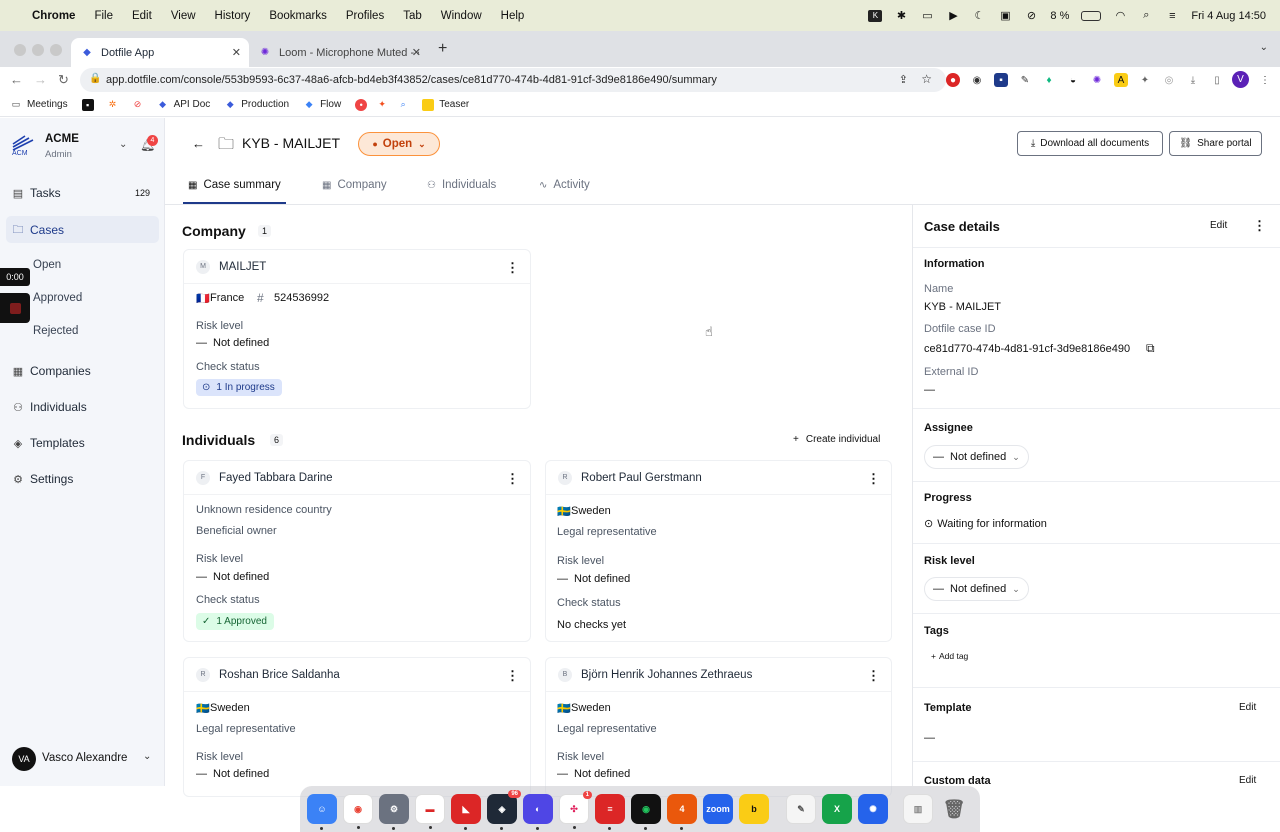 The width and height of the screenshot is (1280, 832). What do you see at coordinates (51, 371) in the screenshot?
I see `sidebar-item-companies: ▦ Companies` at bounding box center [51, 371].